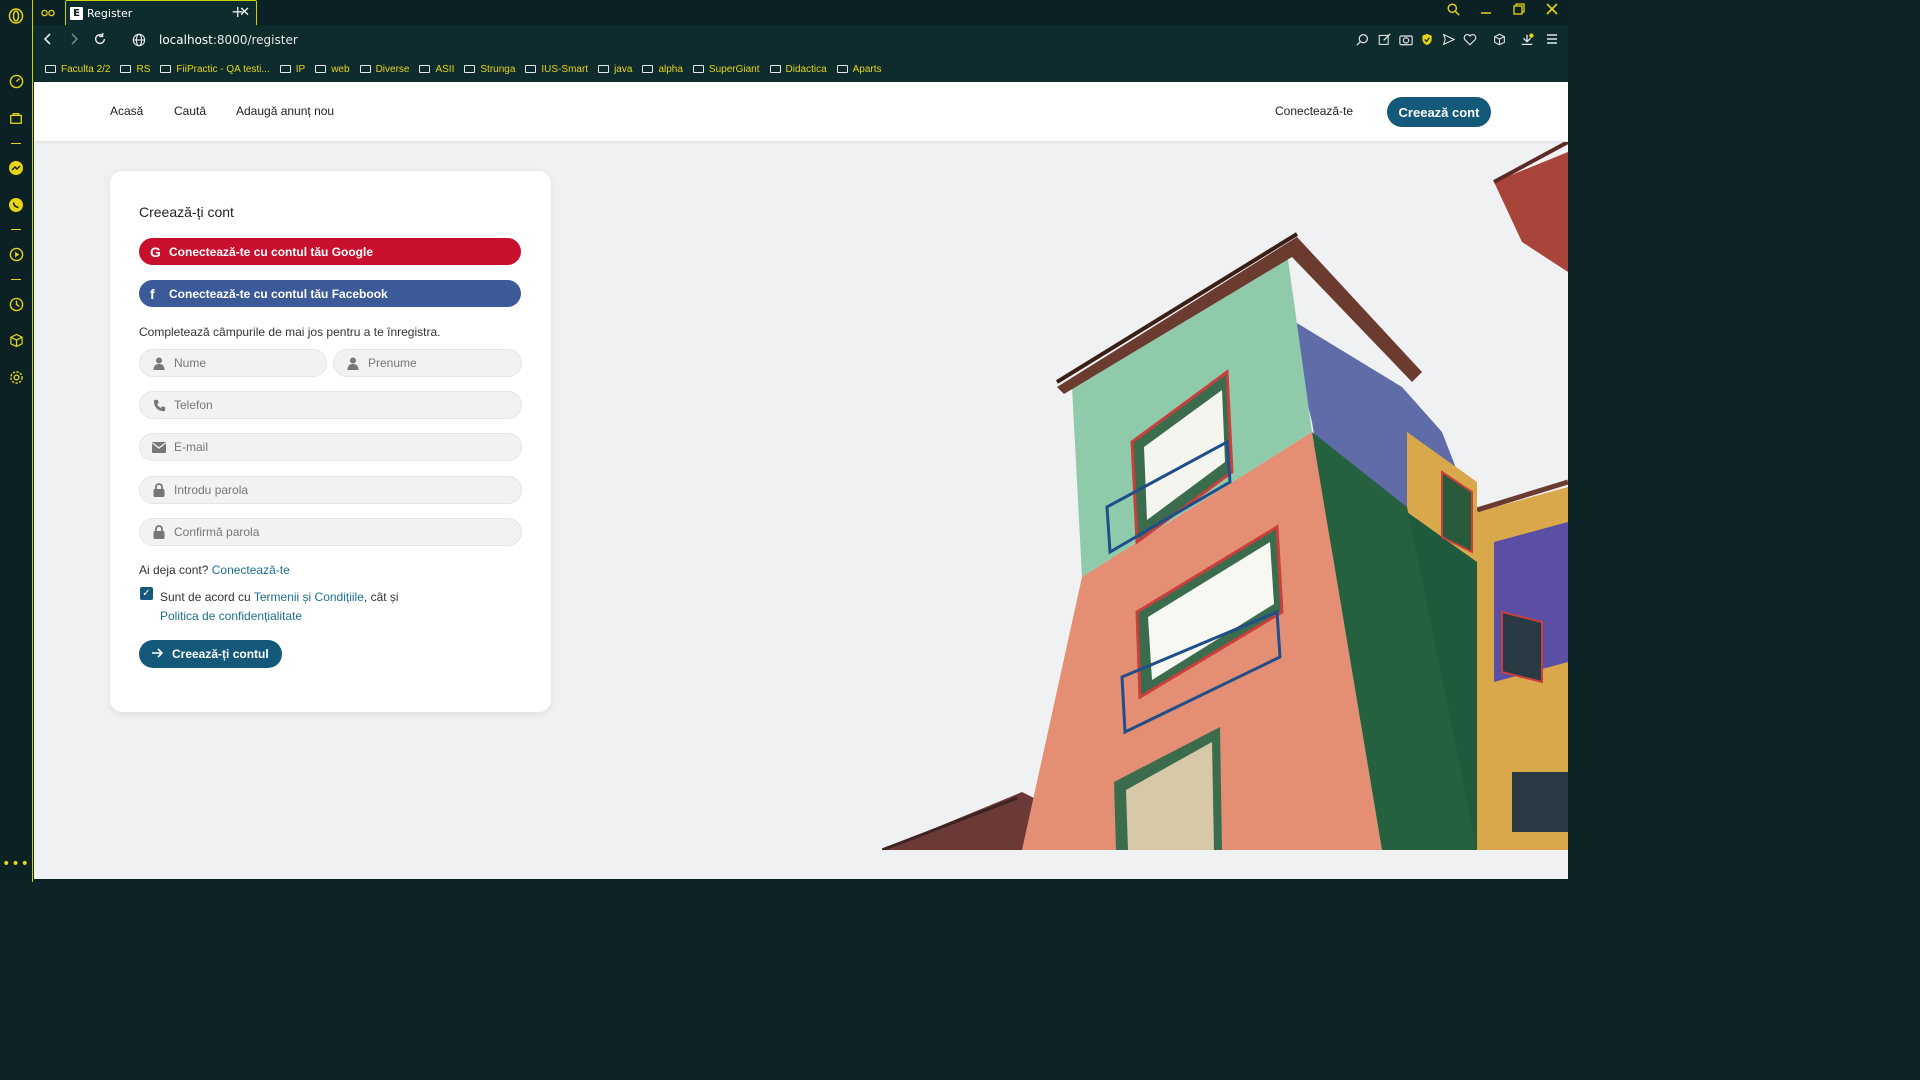 The height and width of the screenshot is (1080, 1920). I want to click on facebook-login-label: Conectează-te cu contul tău Facebook, so click(278, 293).